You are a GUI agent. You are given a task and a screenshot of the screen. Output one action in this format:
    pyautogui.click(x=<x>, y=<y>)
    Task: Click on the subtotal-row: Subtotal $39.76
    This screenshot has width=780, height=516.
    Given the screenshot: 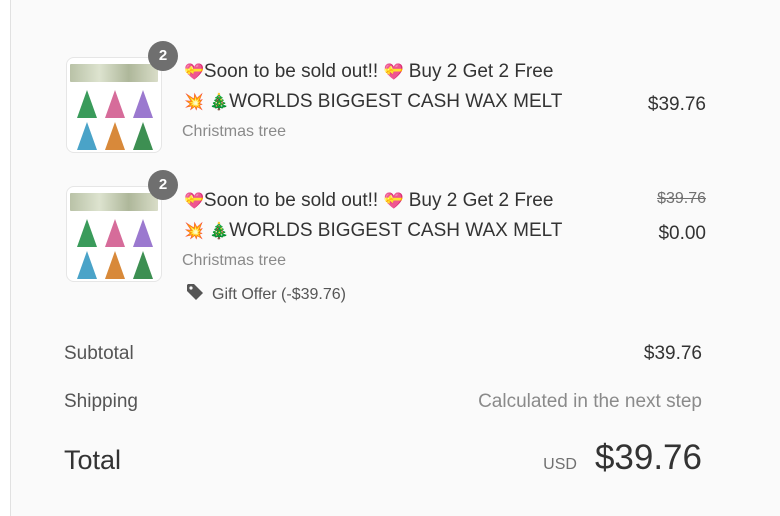 What is the action you would take?
    pyautogui.click(x=383, y=354)
    